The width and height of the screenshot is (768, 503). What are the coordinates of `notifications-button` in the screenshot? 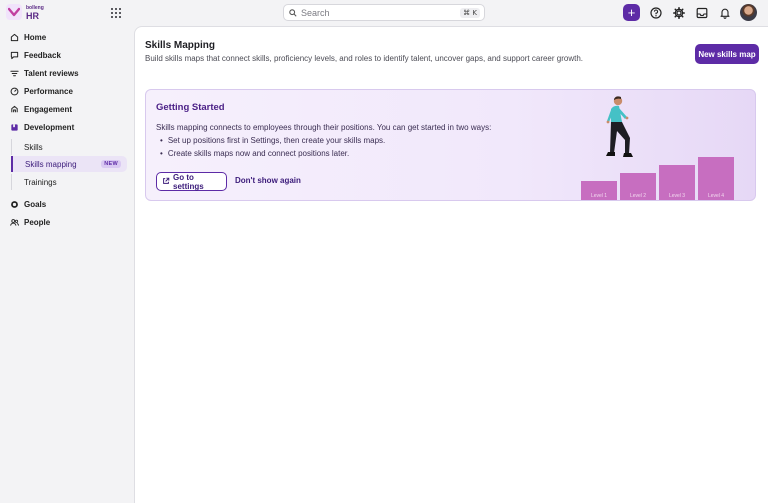 It's located at (724, 12).